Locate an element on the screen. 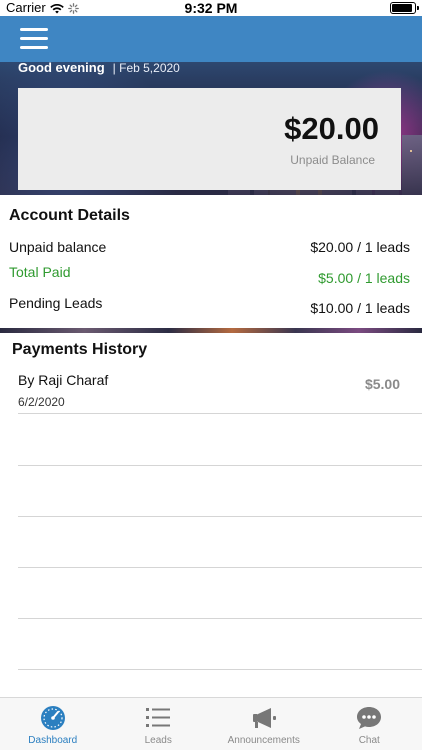 The image size is (422, 750). account-row-value: $10.00 / 1 leads is located at coordinates (360, 308).